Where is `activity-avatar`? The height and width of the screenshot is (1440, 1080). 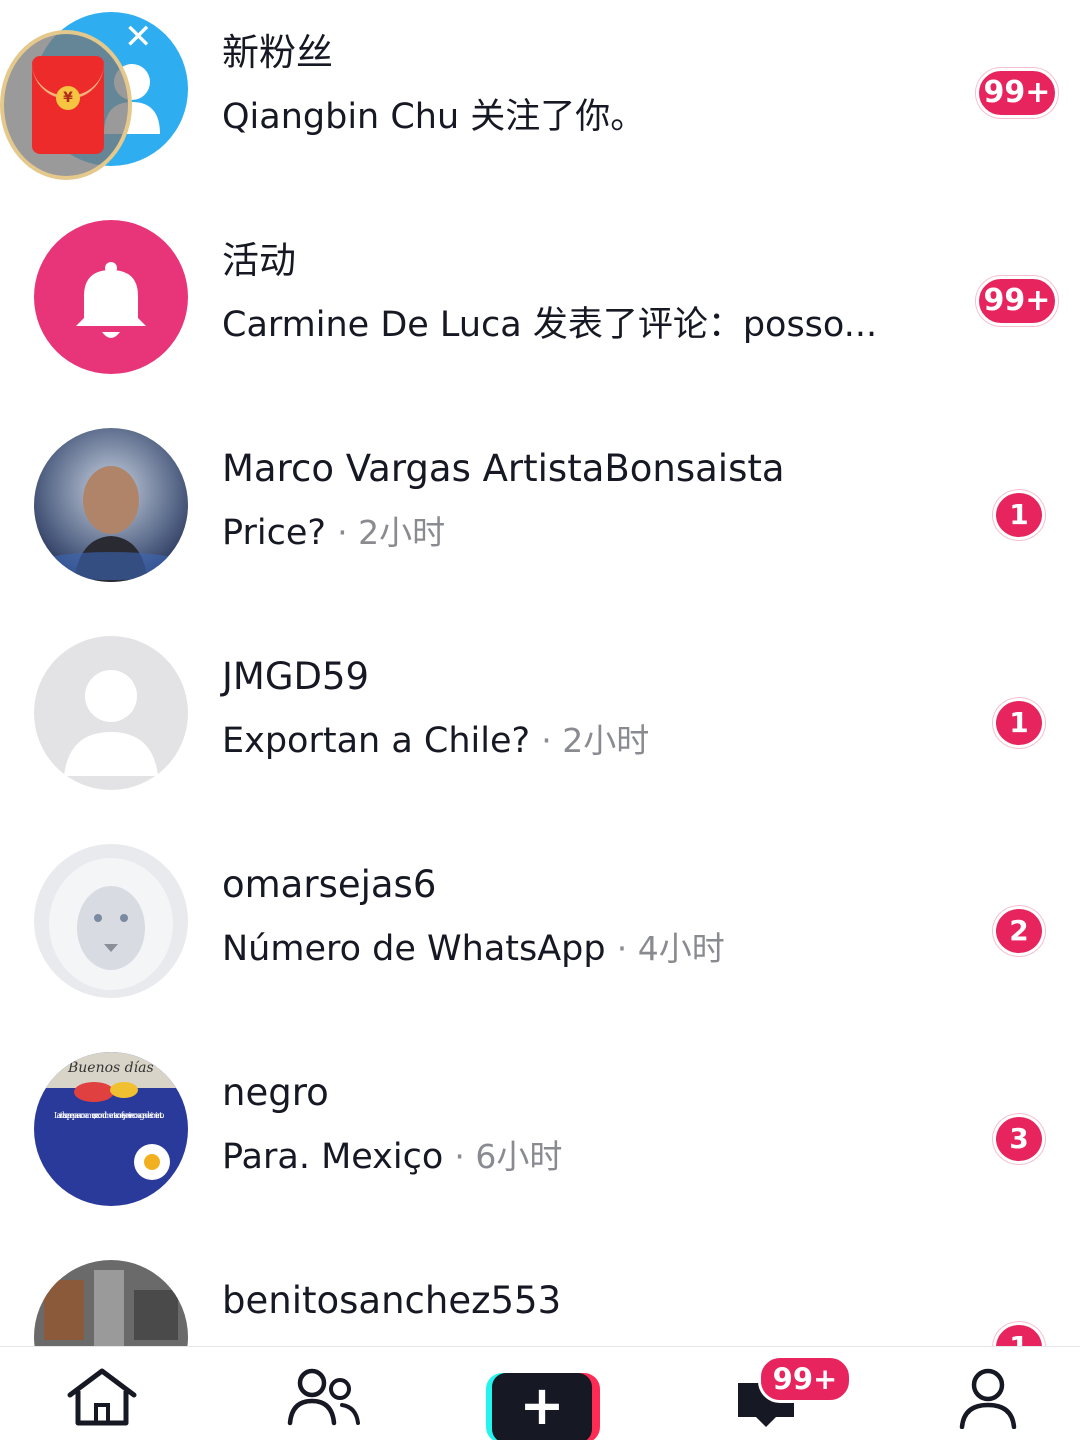
activity-avatar is located at coordinates (111, 297).